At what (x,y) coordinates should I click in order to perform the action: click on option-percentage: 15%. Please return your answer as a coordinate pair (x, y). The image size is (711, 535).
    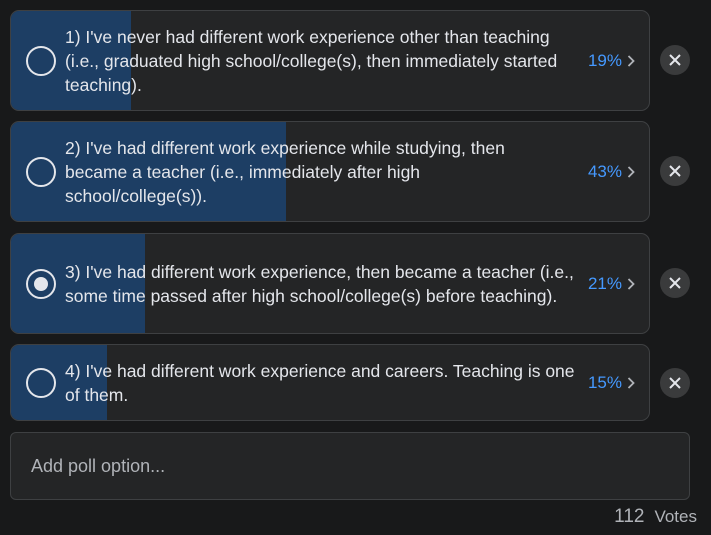
    Looking at the image, I should click on (611, 383).